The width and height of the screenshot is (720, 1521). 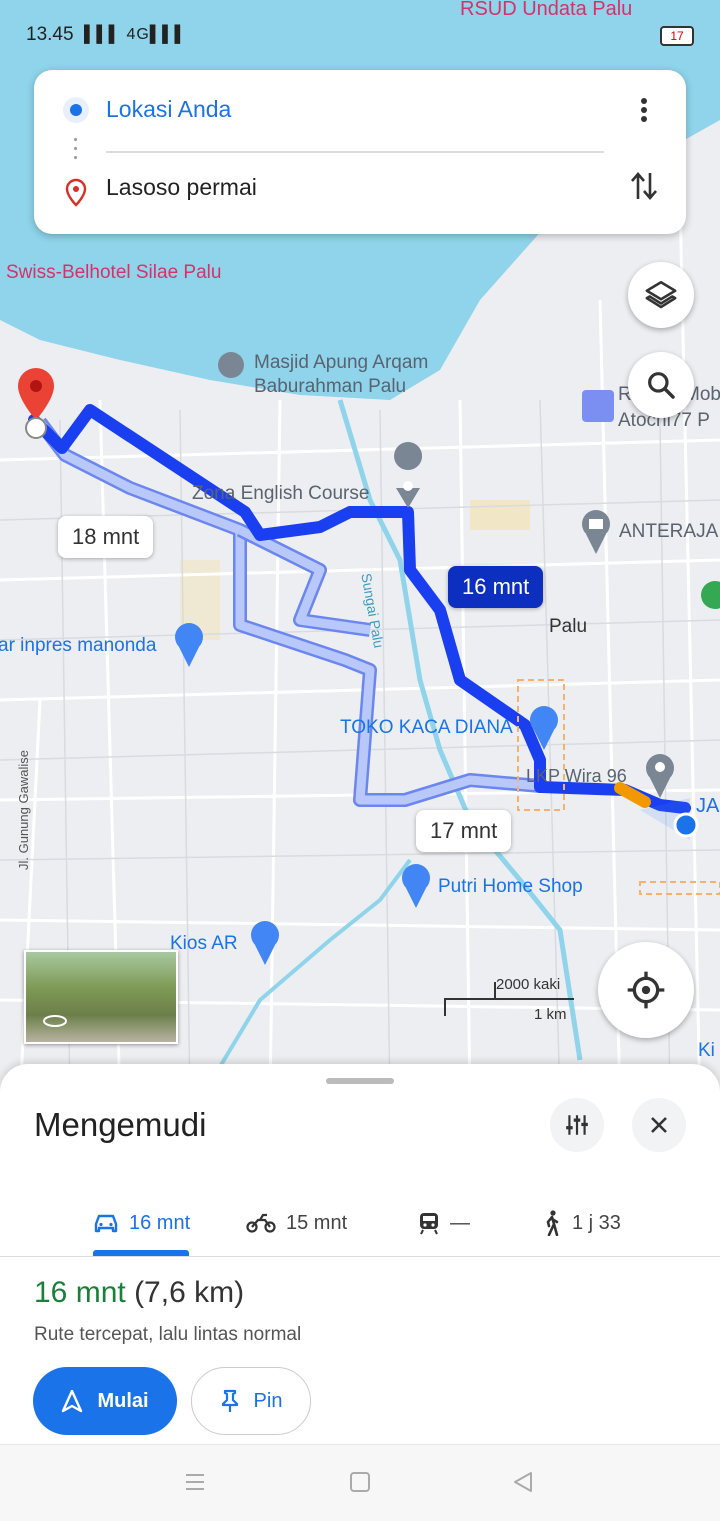 What do you see at coordinates (78, 646) in the screenshot?
I see `label-market: ar inpres manonda` at bounding box center [78, 646].